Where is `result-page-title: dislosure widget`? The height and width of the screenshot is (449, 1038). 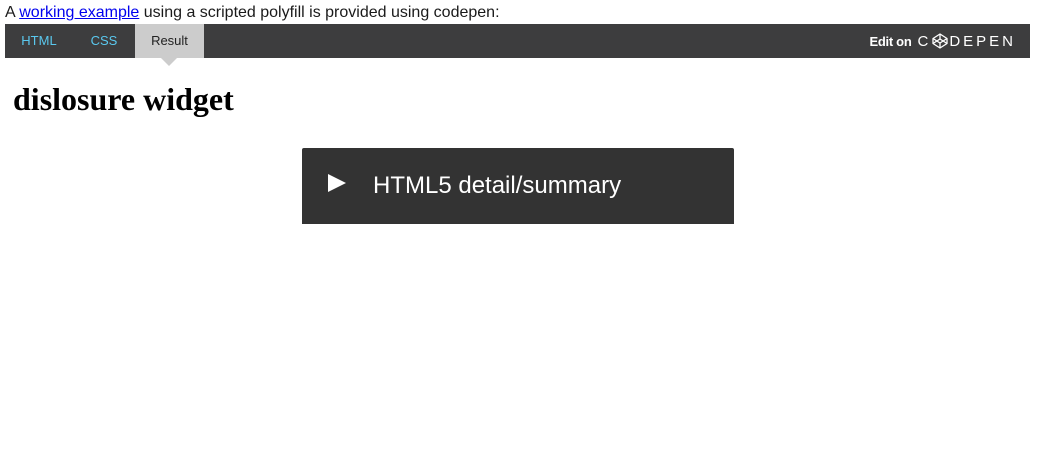
result-page-title: dislosure widget is located at coordinates (123, 99).